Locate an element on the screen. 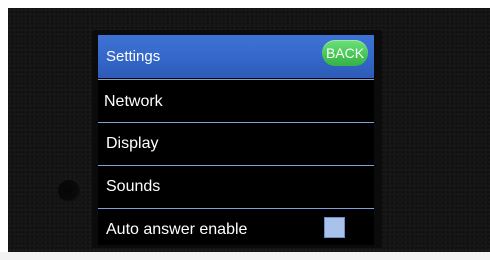  back-button: BACK is located at coordinates (345, 53).